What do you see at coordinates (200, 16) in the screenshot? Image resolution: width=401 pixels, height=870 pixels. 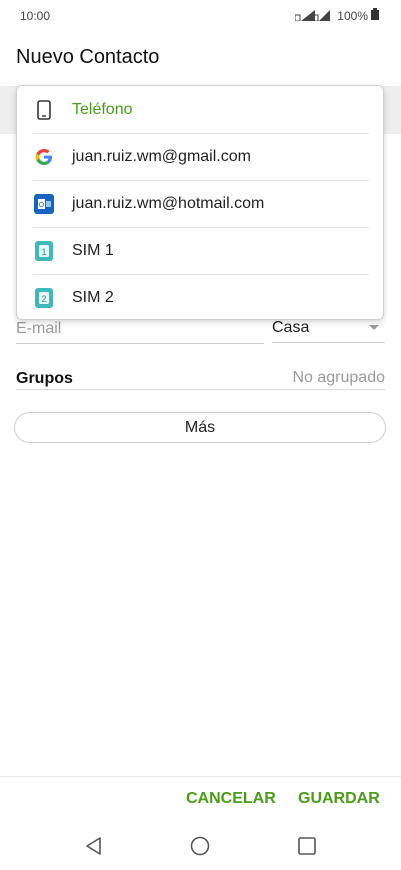 I see `status-bar: 10:00 100%` at bounding box center [200, 16].